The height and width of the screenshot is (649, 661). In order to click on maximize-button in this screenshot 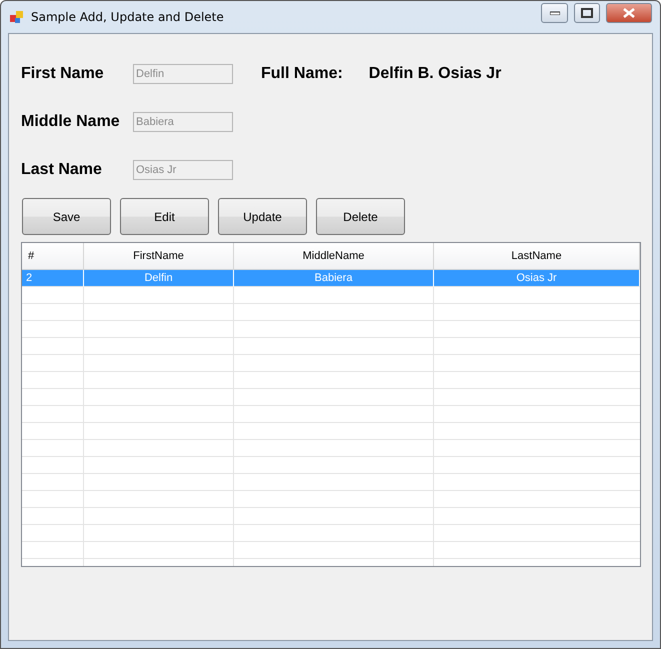, I will do `click(587, 13)`.